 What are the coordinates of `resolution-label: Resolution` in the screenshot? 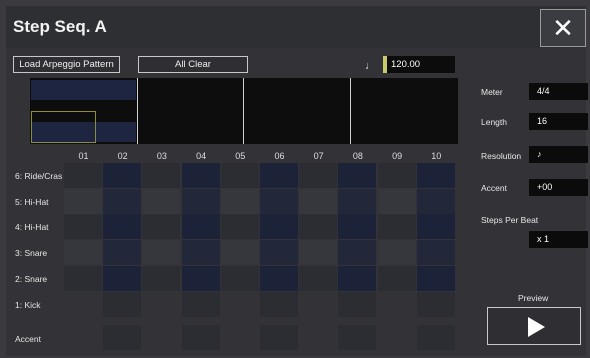 It's located at (501, 156).